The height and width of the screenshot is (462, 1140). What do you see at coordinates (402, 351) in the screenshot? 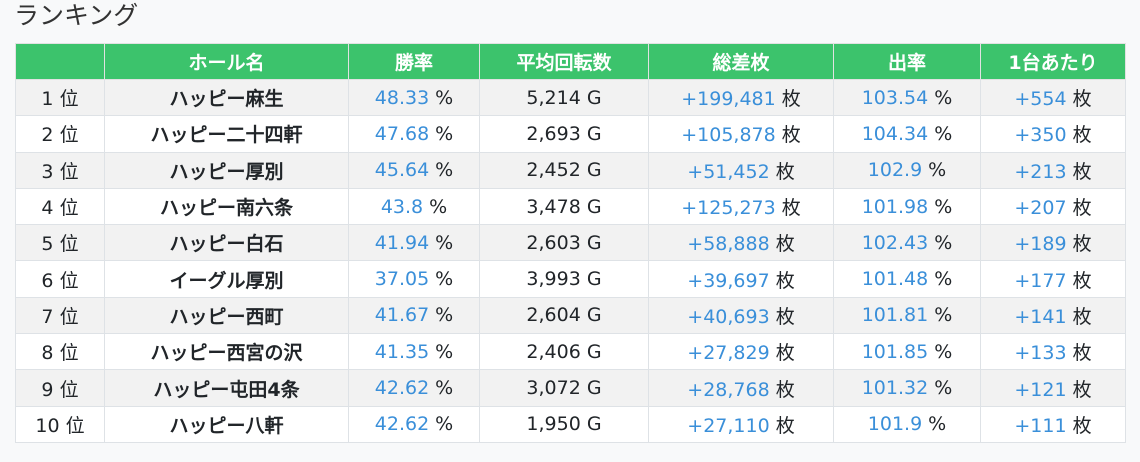
I see `win-rate-value: 41.35` at bounding box center [402, 351].